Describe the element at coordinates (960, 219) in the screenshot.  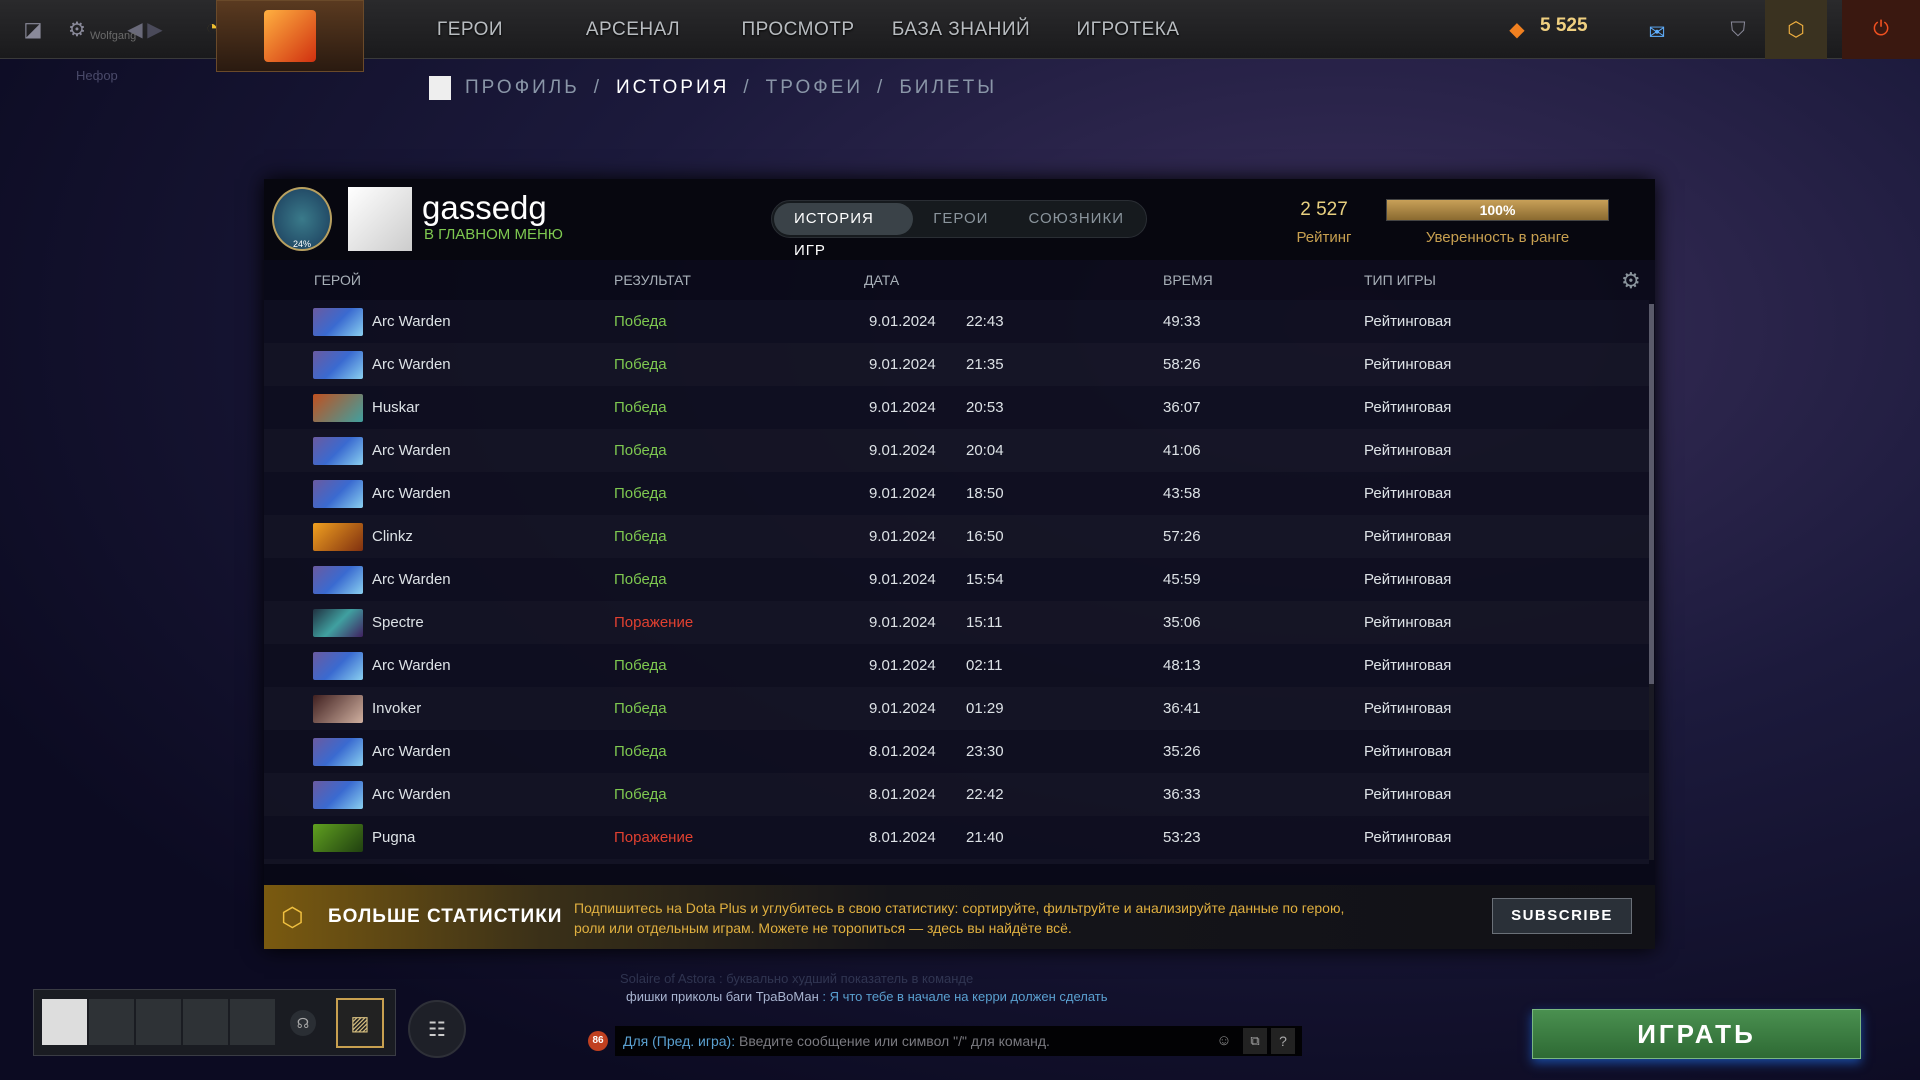
I see `tab-heroes: ГЕРОИ` at that location.